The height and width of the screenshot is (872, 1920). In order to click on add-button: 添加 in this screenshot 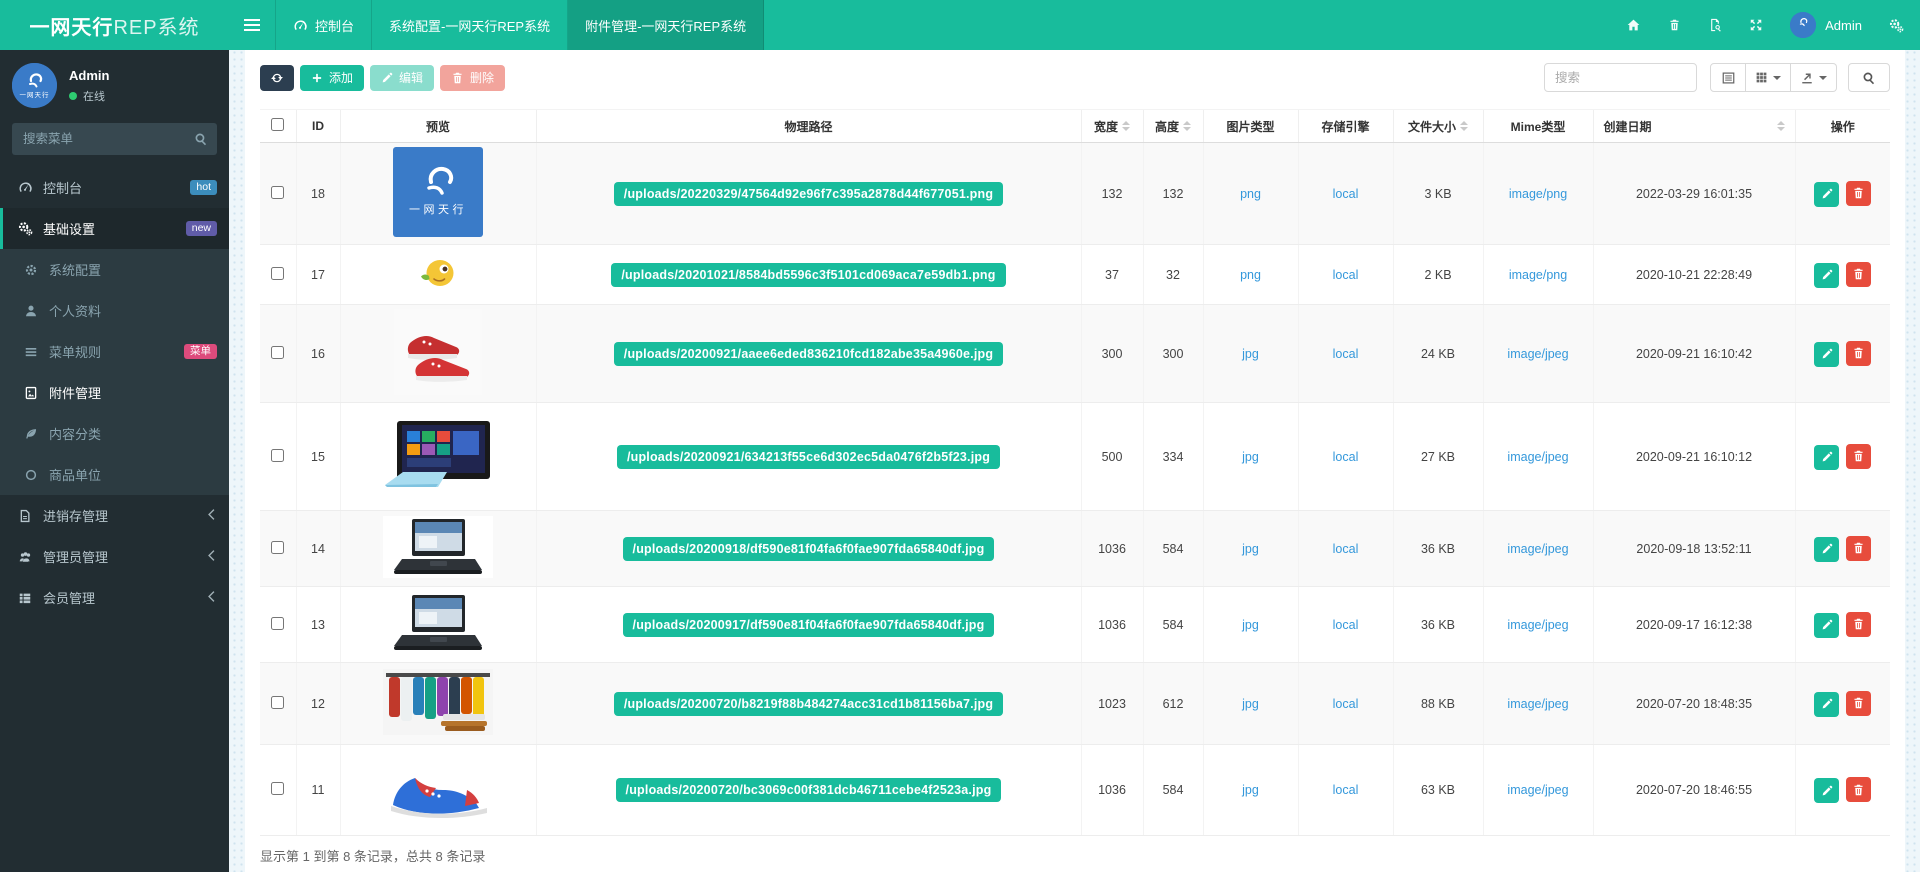, I will do `click(332, 77)`.